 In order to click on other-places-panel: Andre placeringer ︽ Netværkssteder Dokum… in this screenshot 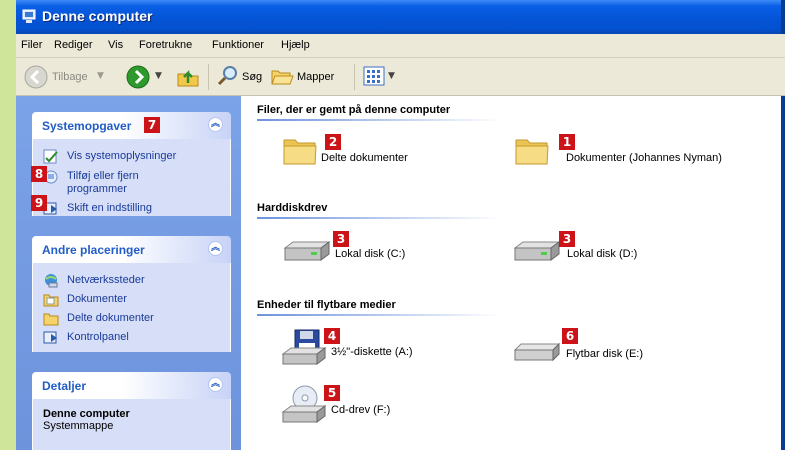, I will do `click(131, 294)`.